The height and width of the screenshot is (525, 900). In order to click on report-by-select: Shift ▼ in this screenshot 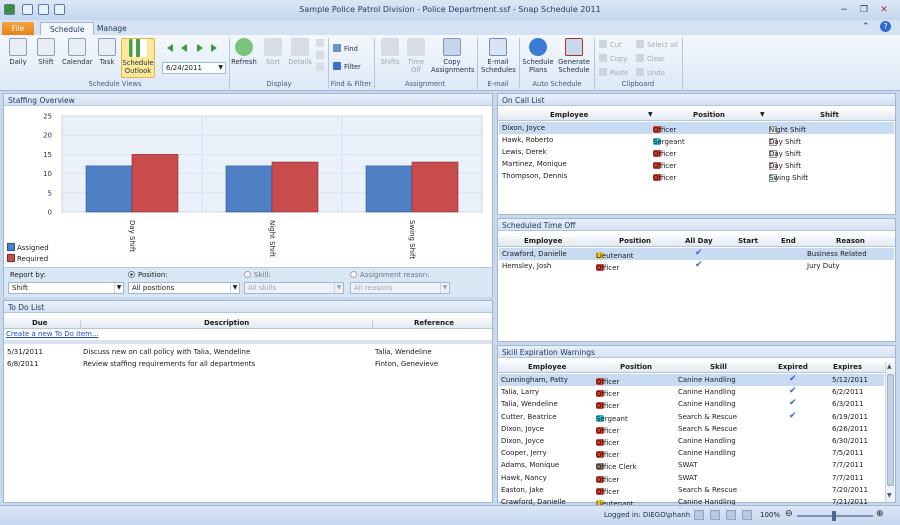, I will do `click(66, 288)`.